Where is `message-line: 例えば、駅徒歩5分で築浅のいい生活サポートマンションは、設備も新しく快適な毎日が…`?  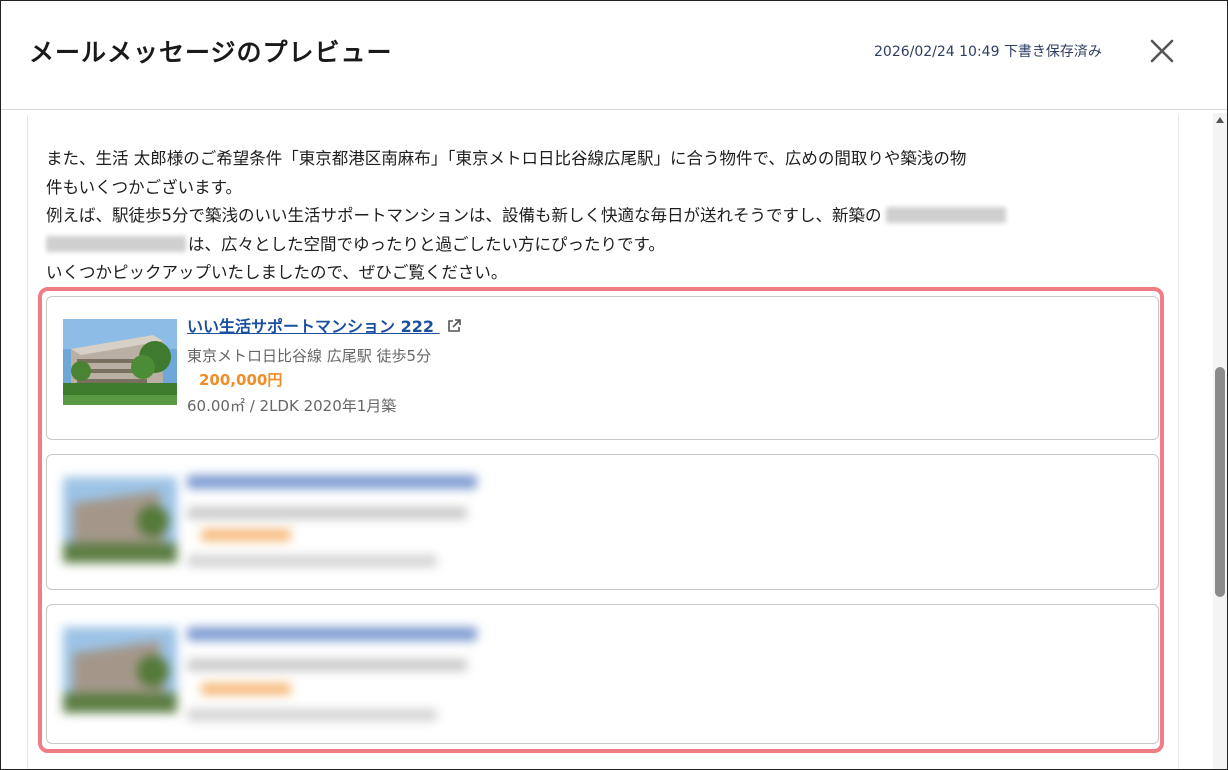
message-line: 例えば、駅徒歩5分で築浅のいい生活サポートマンションは、設備も新しく快適な毎日が… is located at coordinates (608, 216).